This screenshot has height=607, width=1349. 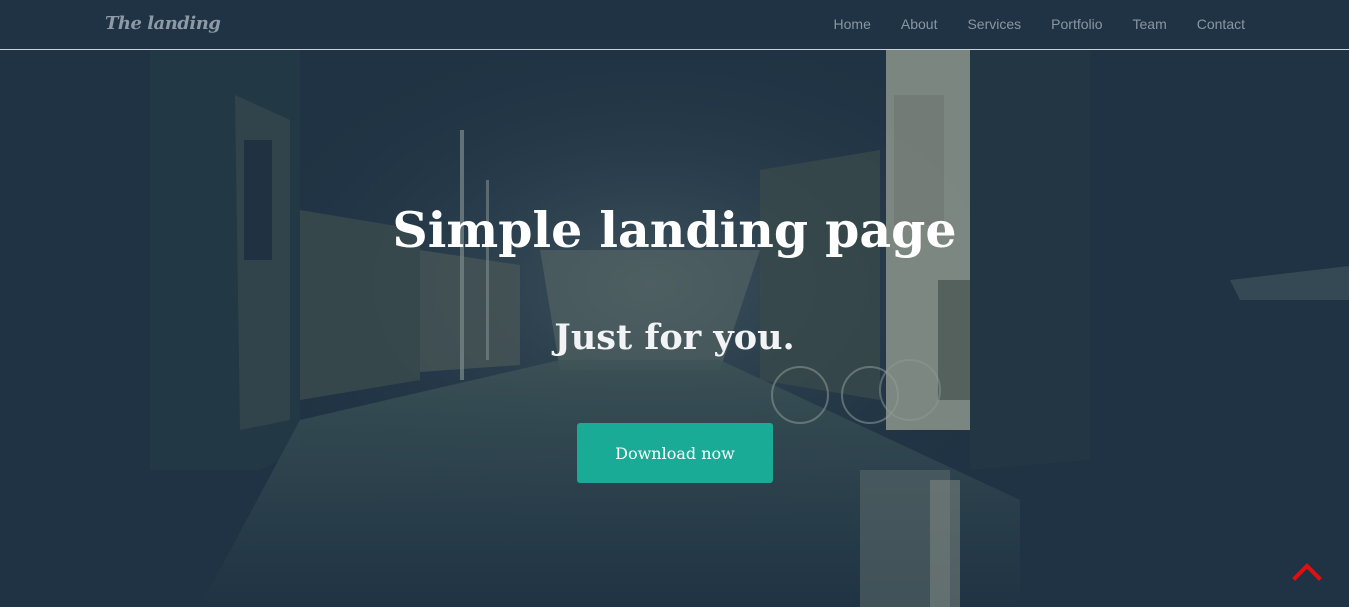 I want to click on nav-link-portfolio: Portfolio, so click(x=1076, y=24).